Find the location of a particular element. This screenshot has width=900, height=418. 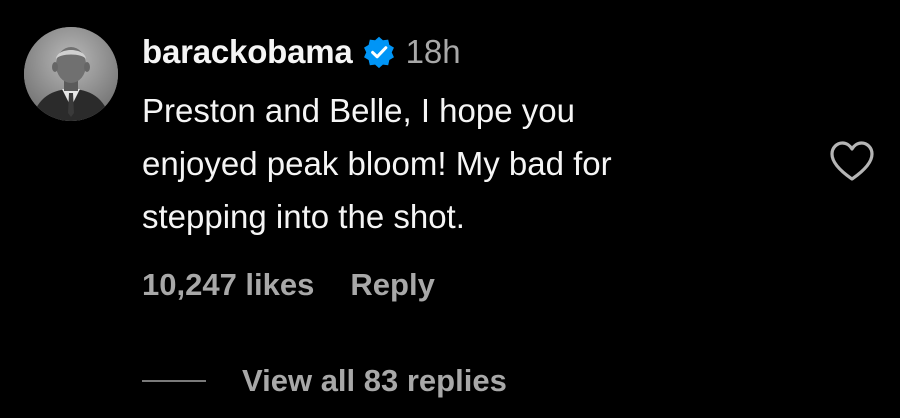

comment-header: barackobama 18h is located at coordinates (301, 52).